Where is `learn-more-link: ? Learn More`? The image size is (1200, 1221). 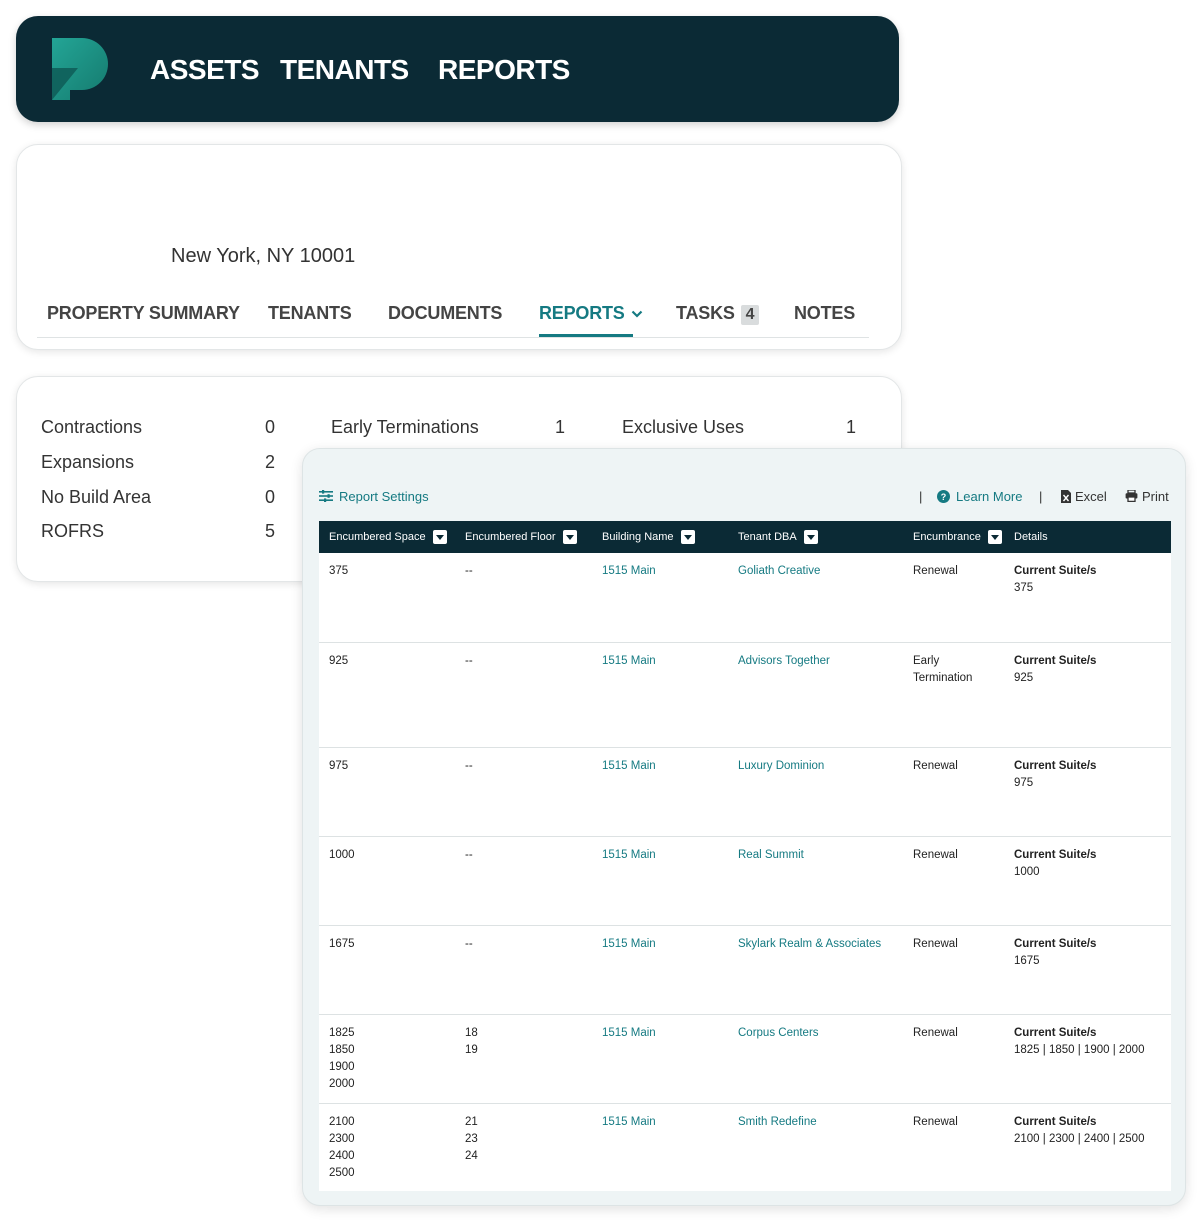
learn-more-link: ? Learn More is located at coordinates (979, 496).